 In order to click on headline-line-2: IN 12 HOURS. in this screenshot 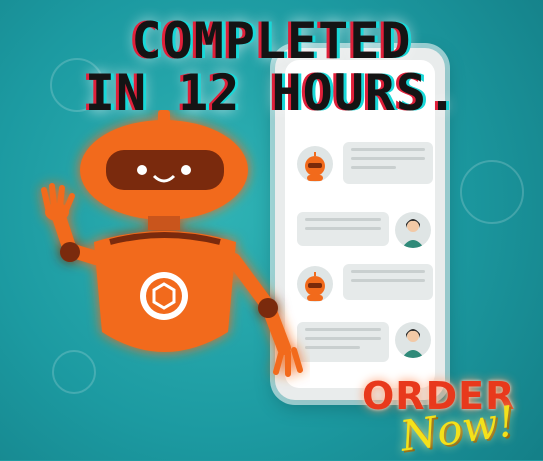, I will do `click(271, 93)`.